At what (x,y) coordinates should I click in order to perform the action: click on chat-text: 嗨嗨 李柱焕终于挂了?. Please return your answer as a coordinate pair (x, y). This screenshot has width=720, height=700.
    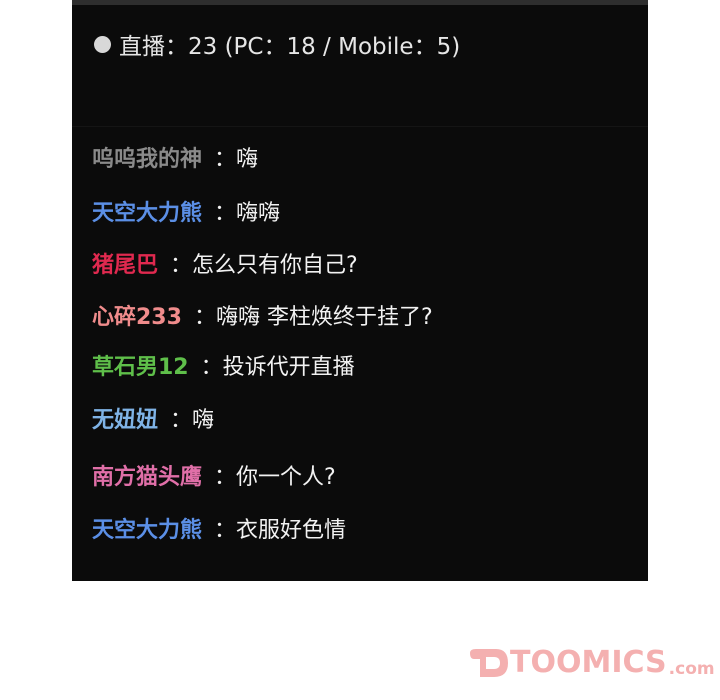
    Looking at the image, I should click on (324, 317).